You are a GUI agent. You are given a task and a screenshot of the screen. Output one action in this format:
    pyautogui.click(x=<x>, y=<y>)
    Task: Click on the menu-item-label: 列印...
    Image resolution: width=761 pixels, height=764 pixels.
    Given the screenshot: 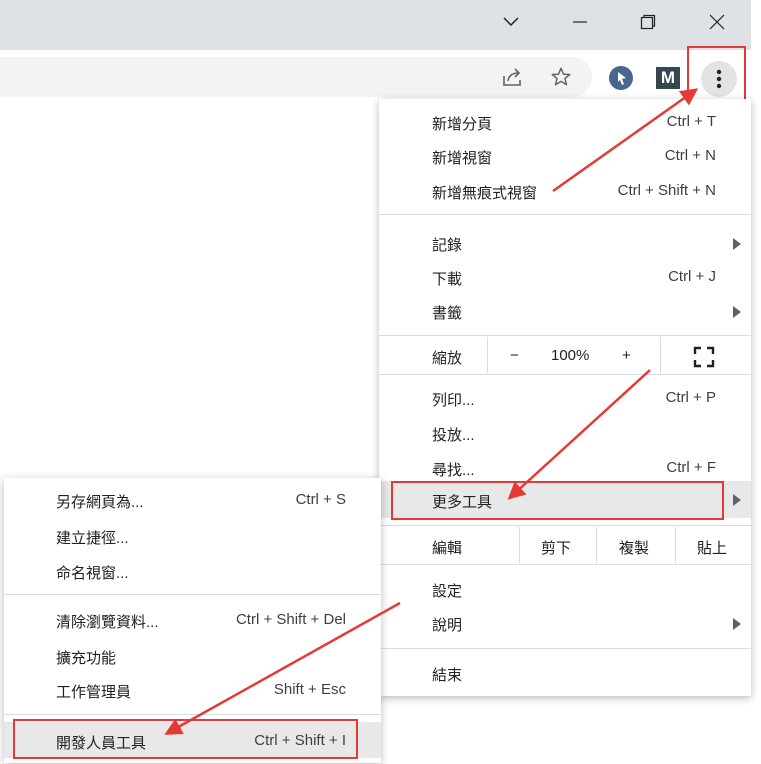 What is the action you would take?
    pyautogui.click(x=453, y=400)
    